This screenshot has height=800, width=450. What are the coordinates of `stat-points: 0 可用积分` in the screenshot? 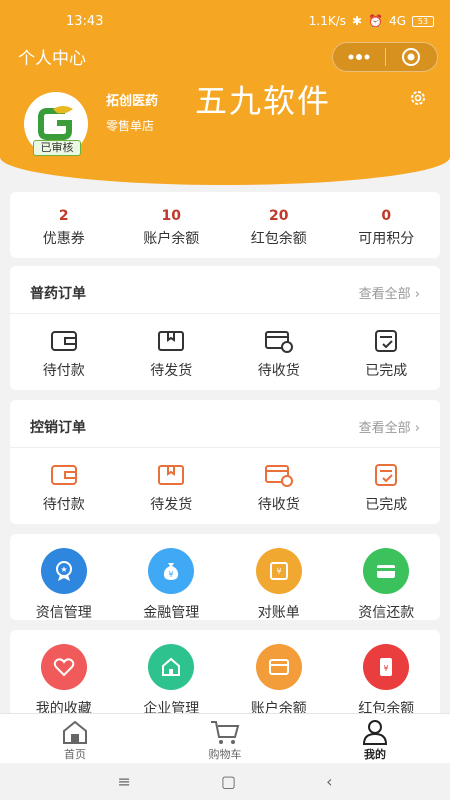 It's located at (387, 225).